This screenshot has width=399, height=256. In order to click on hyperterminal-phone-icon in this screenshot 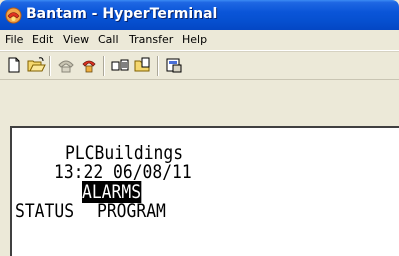, I will do `click(13, 15)`.